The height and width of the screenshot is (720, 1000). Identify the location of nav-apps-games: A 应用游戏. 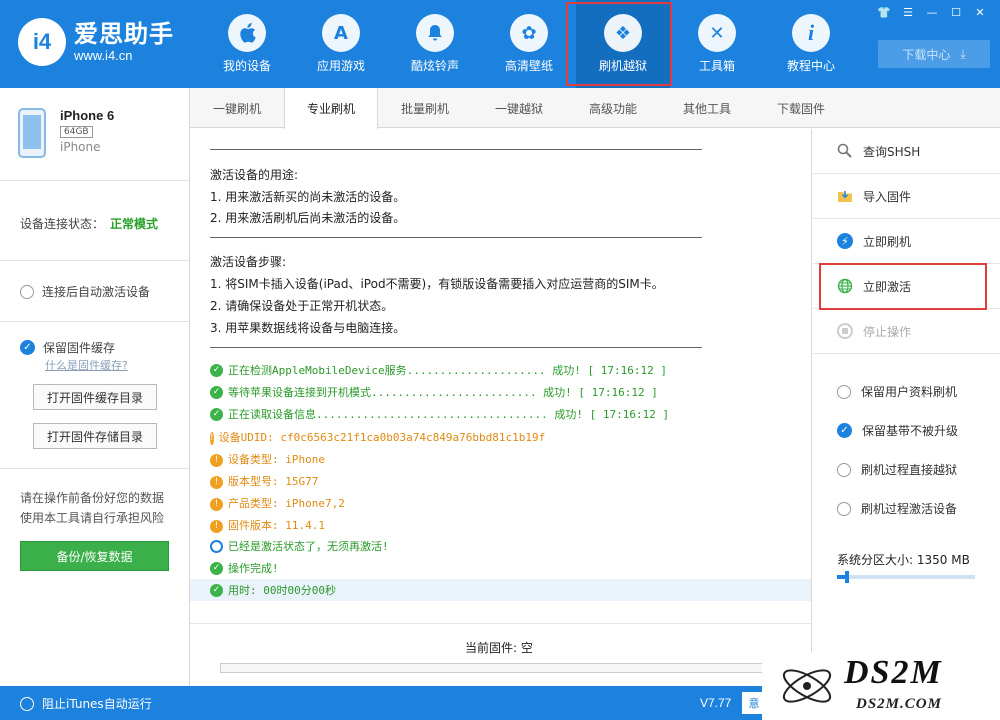
(341, 44).